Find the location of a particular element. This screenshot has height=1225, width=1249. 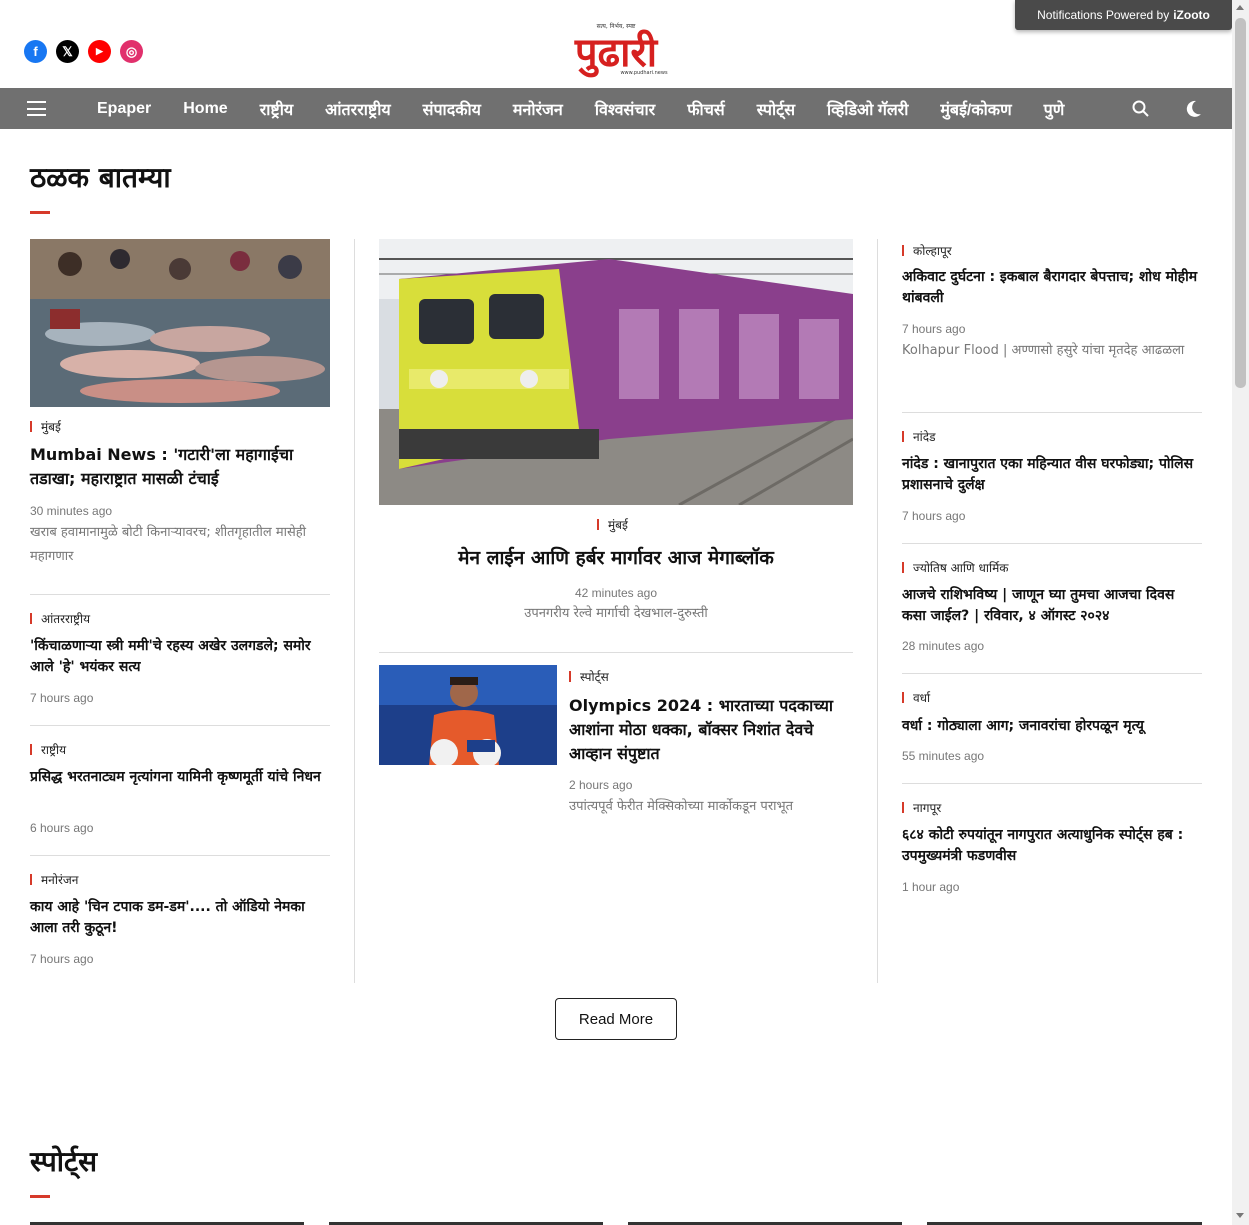

nav-item-national: राष्ट्रीय is located at coordinates (276, 109).